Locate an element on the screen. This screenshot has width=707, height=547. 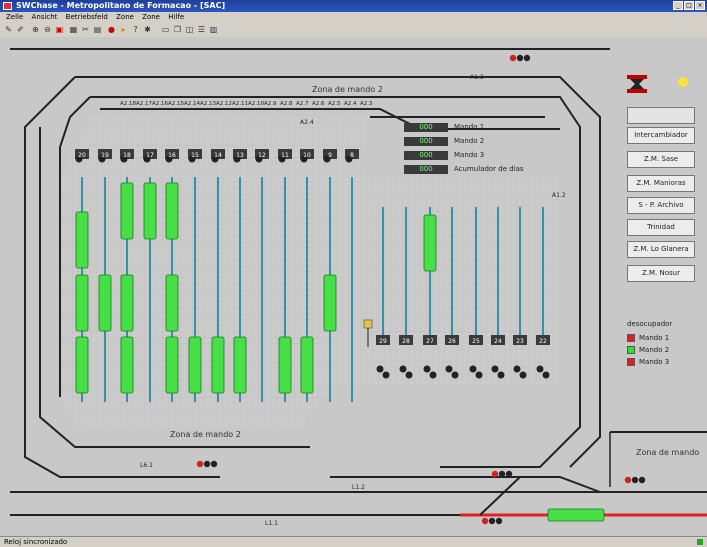
status-indicator is located at coordinates (700, 542).